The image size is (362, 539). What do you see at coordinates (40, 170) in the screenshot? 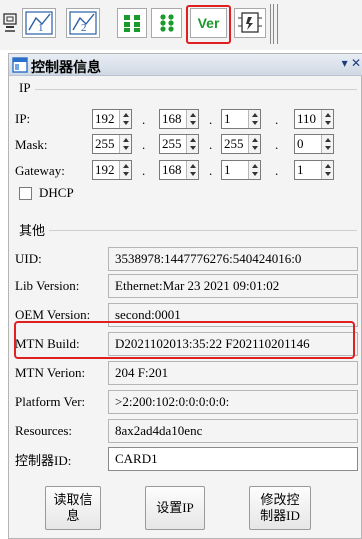
I see `gateway-label: Gateway:` at bounding box center [40, 170].